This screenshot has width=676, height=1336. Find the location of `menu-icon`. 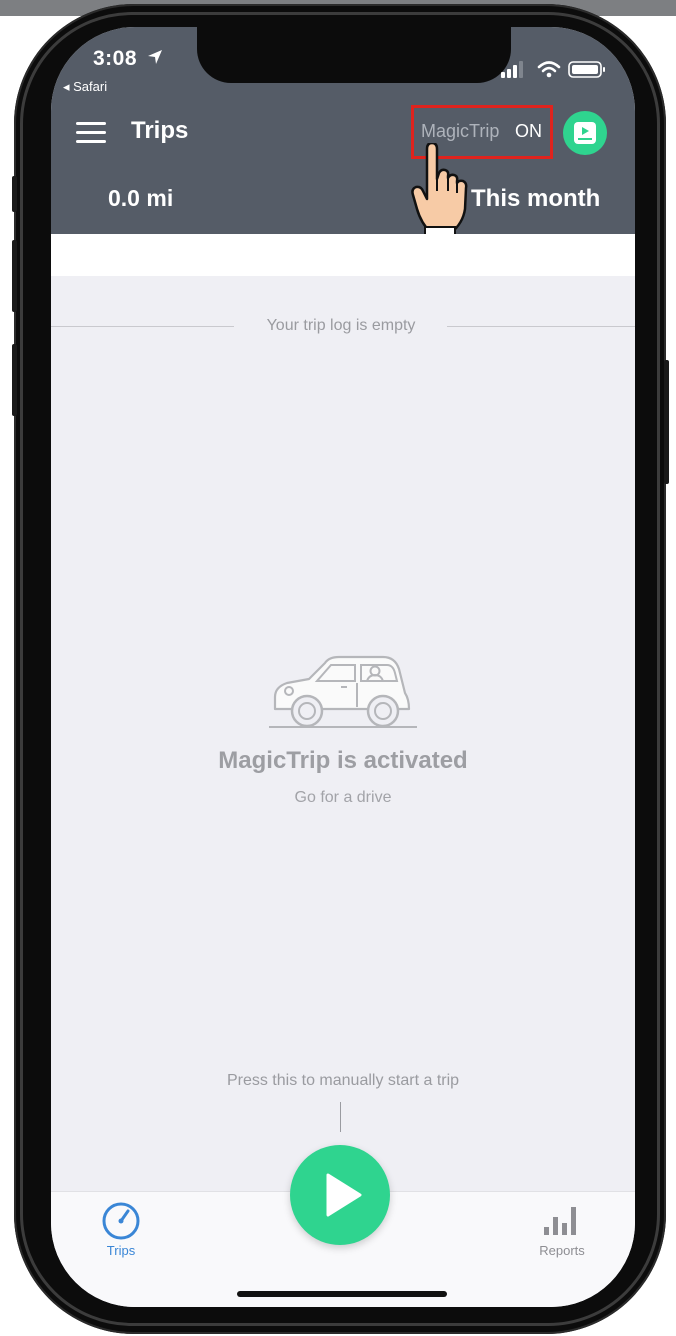

menu-icon is located at coordinates (91, 133).